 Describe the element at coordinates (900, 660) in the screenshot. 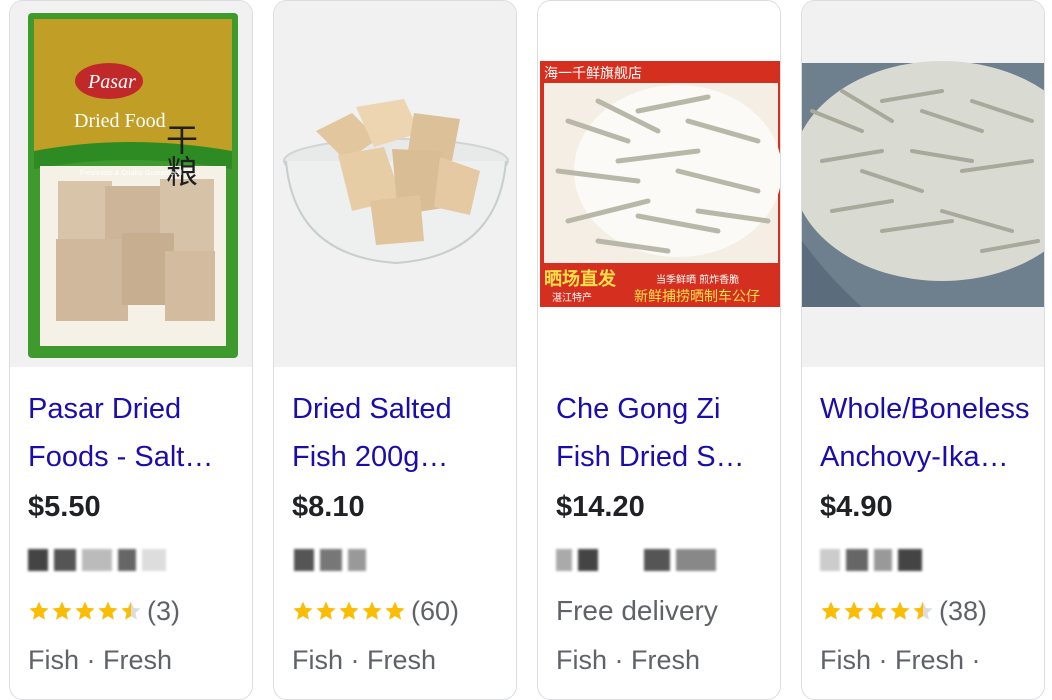

I see `product-tags: Fish · Fresh ·` at that location.